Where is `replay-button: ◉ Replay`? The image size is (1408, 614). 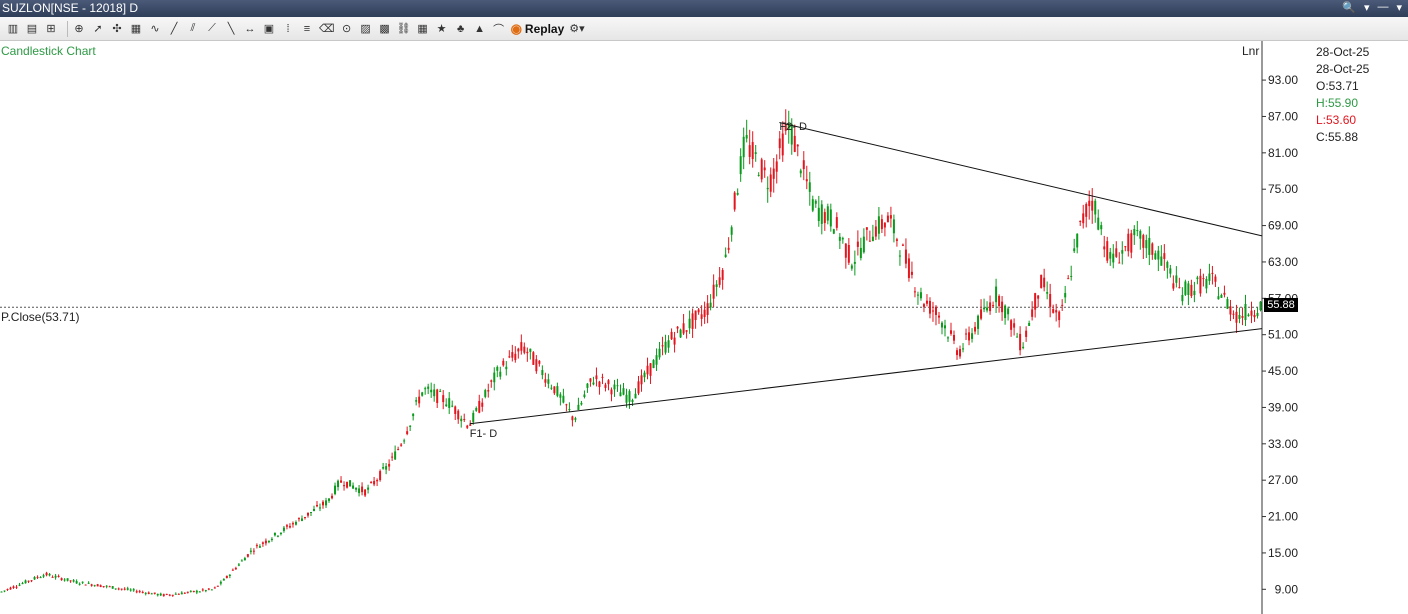 replay-button: ◉ Replay is located at coordinates (538, 29).